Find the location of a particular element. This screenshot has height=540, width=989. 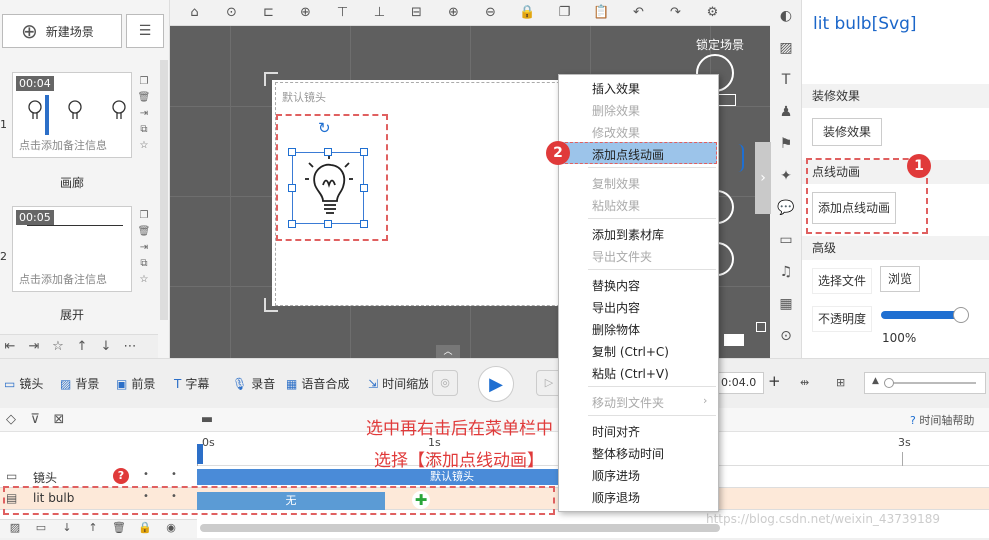

preview-button: ◎ is located at coordinates (445, 383).